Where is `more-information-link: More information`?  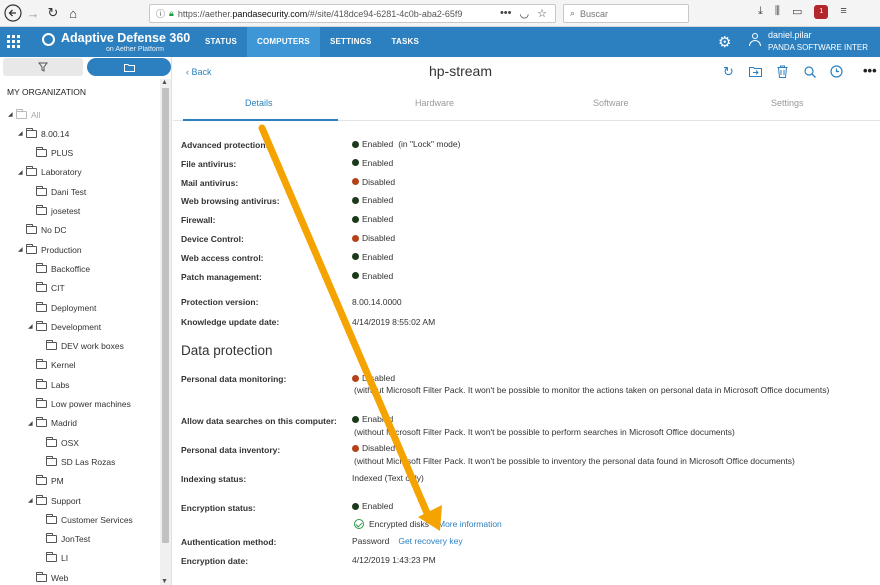
more-information-link: More information is located at coordinates (470, 524).